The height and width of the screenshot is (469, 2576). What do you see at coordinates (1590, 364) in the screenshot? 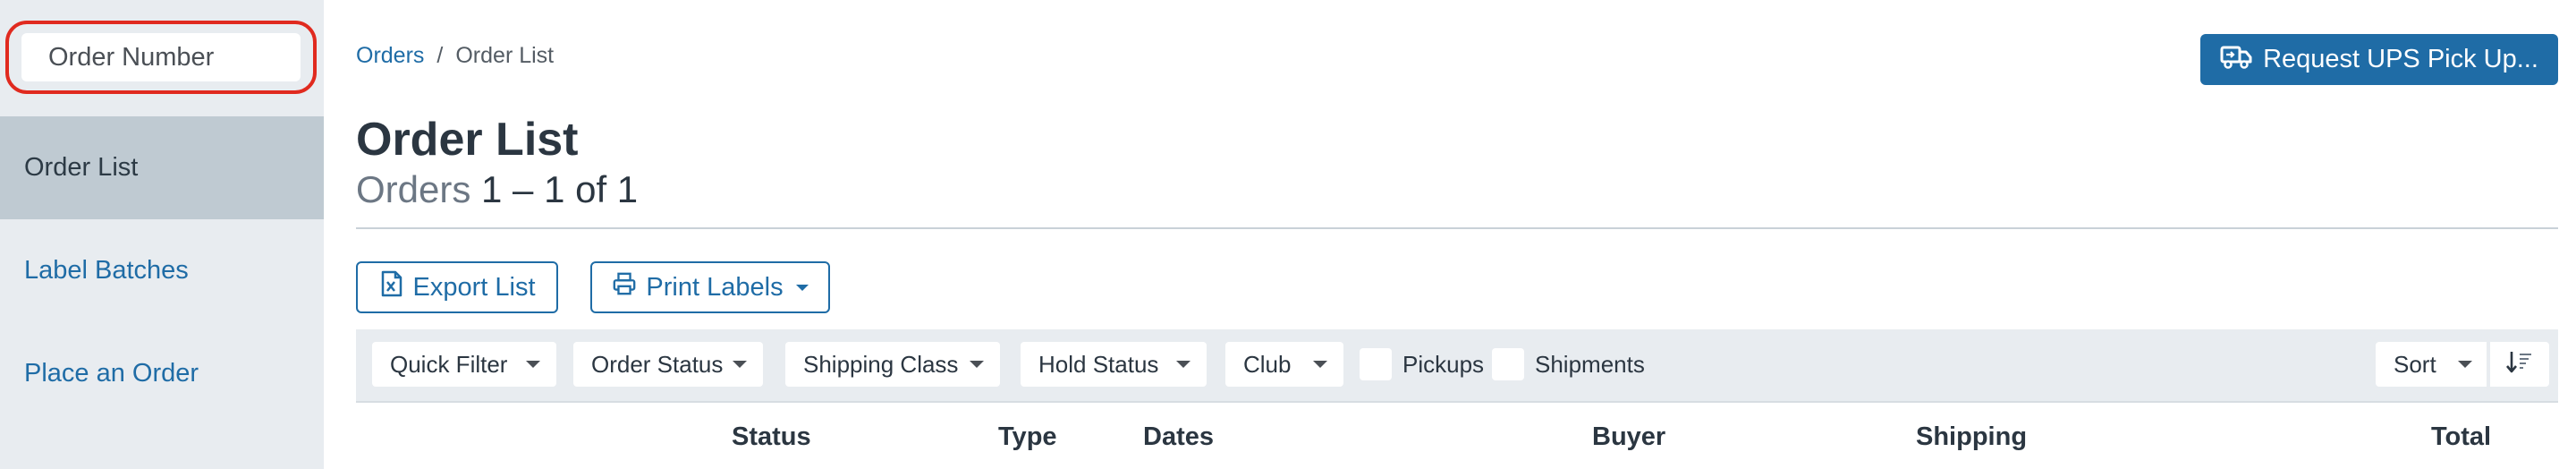
I see `shipments-label: Shipments` at bounding box center [1590, 364].